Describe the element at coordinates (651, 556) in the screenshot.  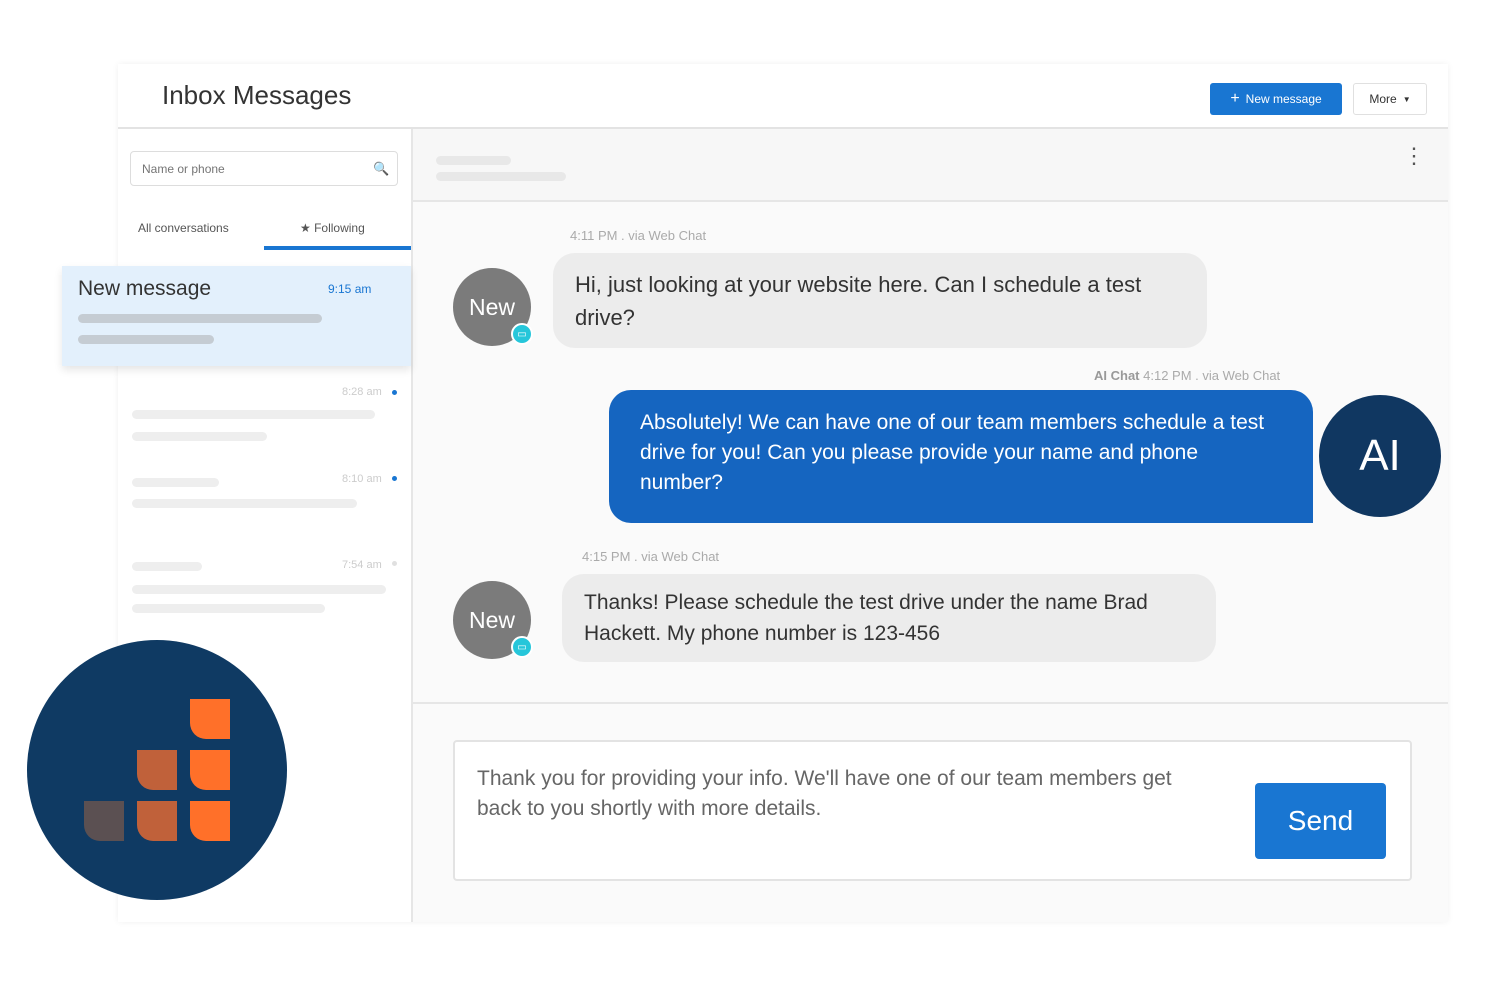
I see `message-meta: 4:15 PM . via Web Chat` at that location.